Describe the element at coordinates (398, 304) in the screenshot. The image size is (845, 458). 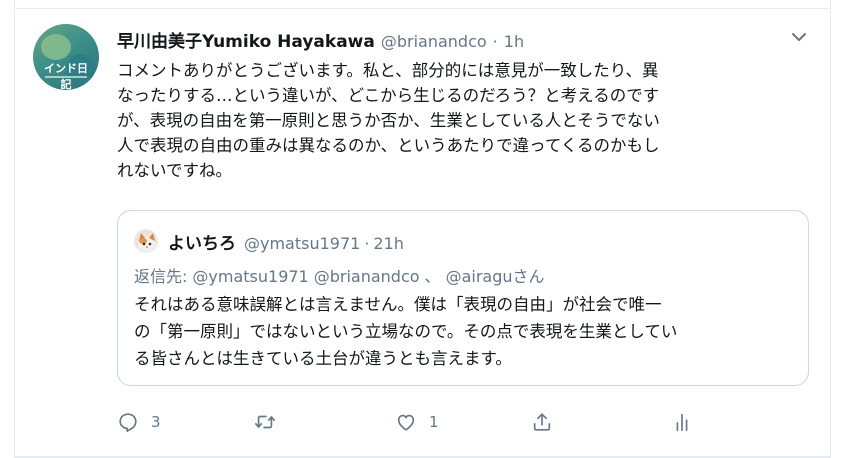
I see `quoted-text-line: それはある意味誤解とは言えません。僕は「表現の自由」が社会で唯一` at that location.